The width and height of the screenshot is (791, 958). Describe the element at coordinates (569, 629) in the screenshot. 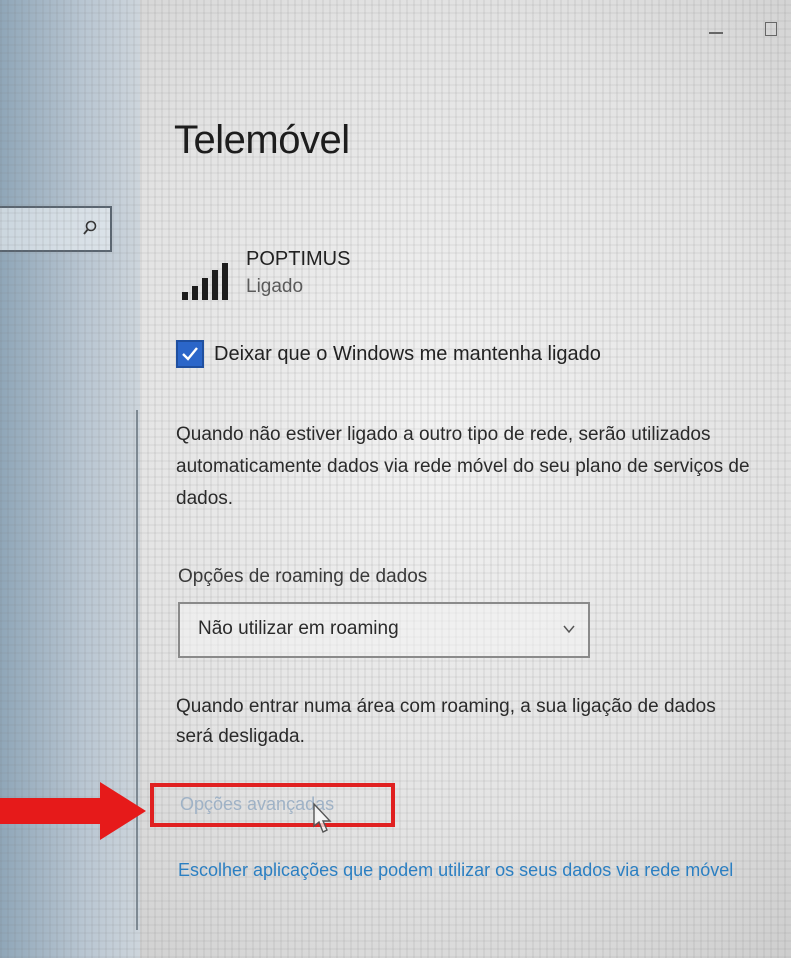

I see `chevron-down-icon` at that location.